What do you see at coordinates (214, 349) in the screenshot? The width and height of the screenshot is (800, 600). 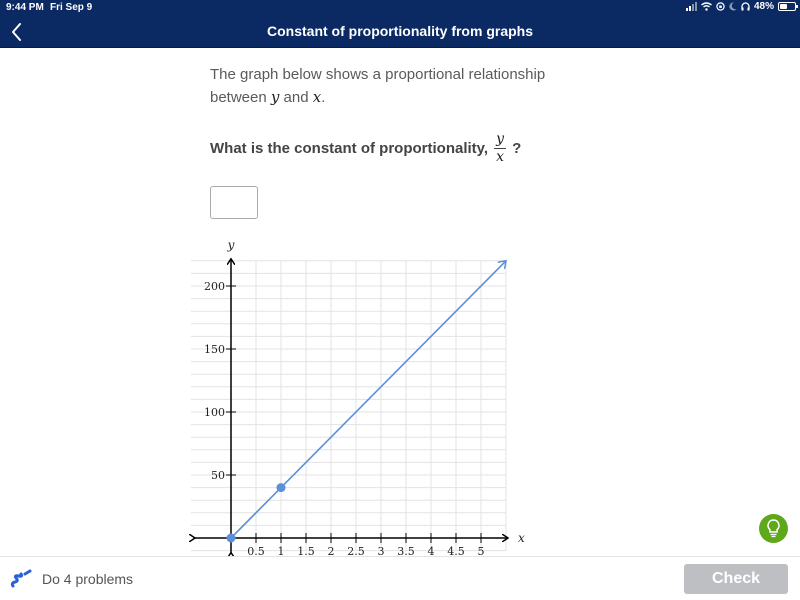 I see `y-tick-label: 150` at bounding box center [214, 349].